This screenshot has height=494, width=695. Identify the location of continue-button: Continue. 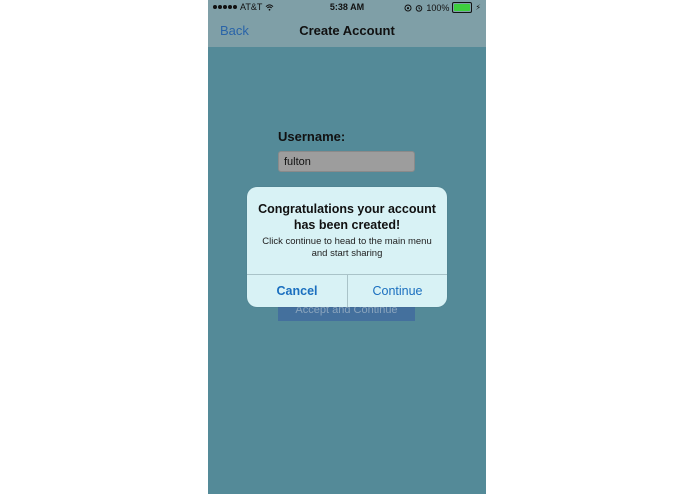
(397, 291).